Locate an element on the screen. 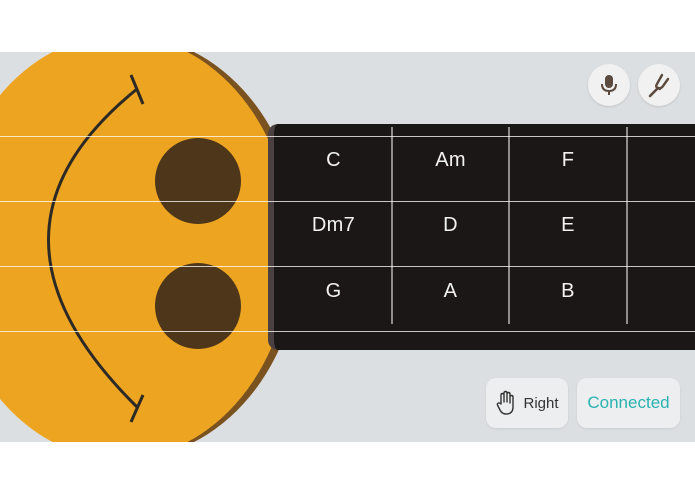 Image resolution: width=695 pixels, height=494 pixels. chord-button-dm7: Dm7 is located at coordinates (334, 225).